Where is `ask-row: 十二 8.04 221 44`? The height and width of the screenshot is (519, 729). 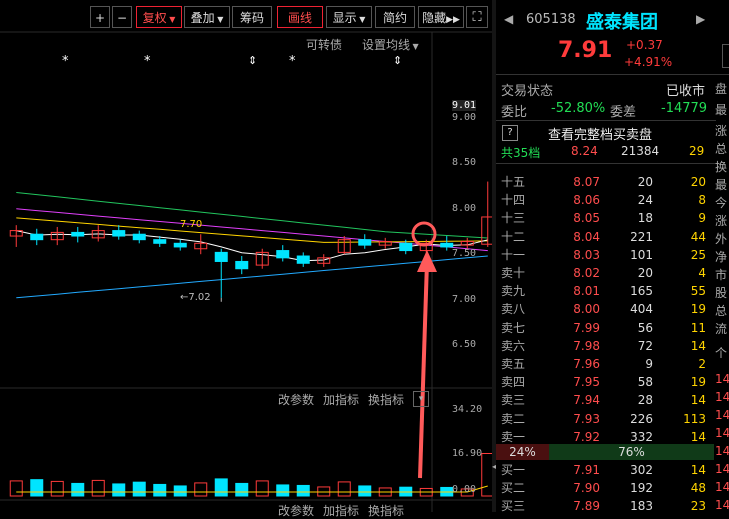
ask-row: 十二 8.04 221 44 is located at coordinates (612, 237).